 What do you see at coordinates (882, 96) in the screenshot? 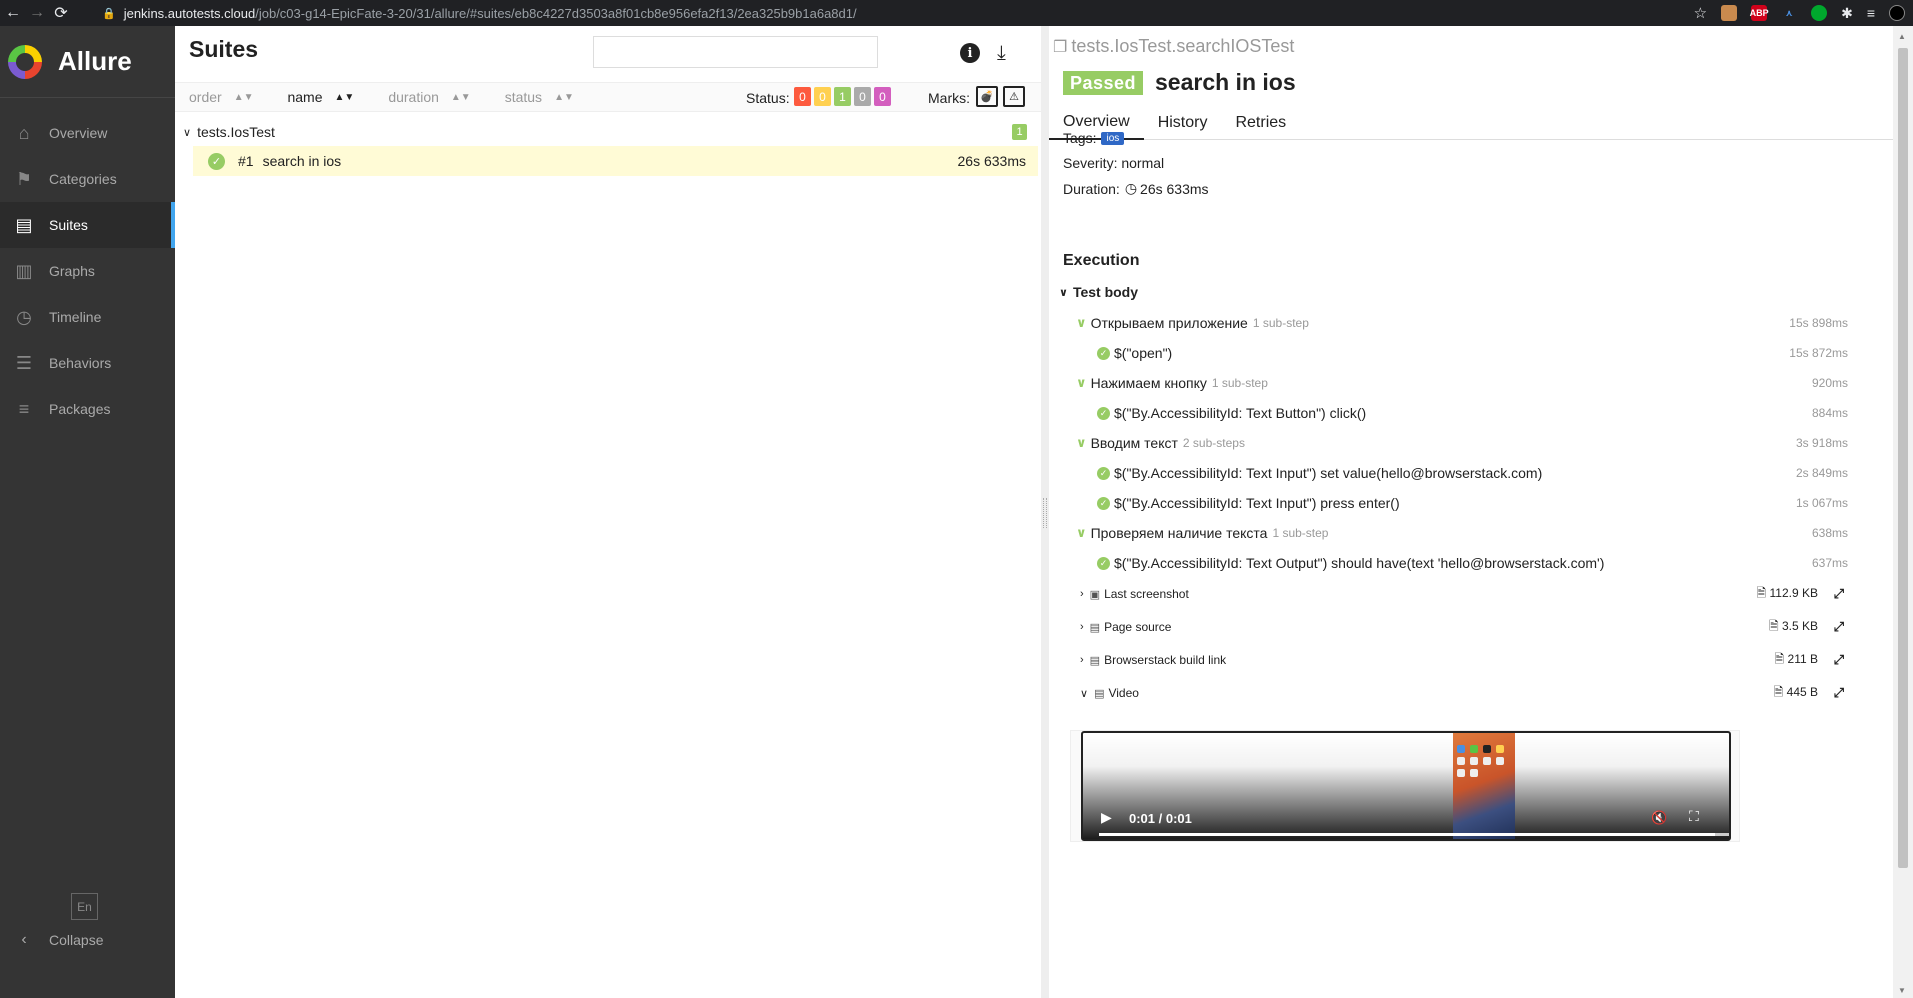
I see `status-badge-unknown: 0` at bounding box center [882, 96].